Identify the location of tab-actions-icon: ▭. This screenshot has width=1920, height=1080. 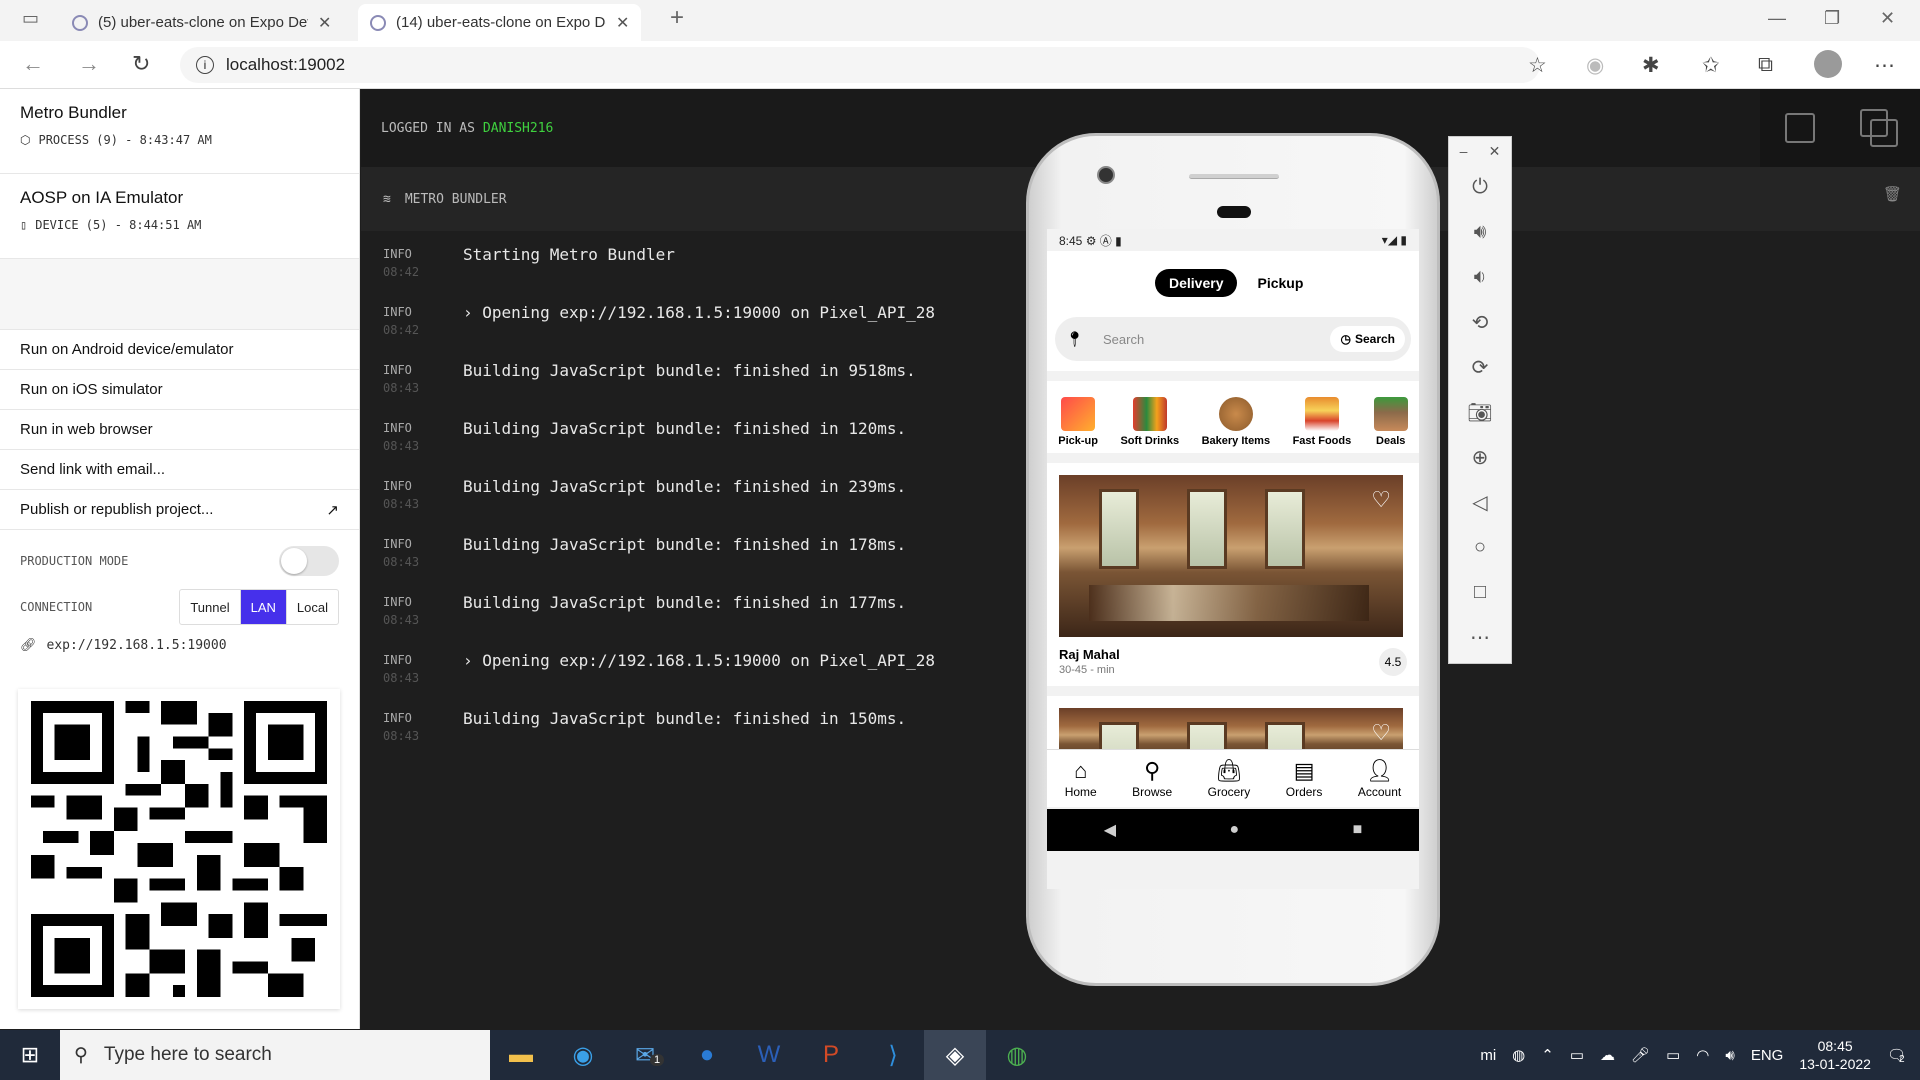
(30, 18).